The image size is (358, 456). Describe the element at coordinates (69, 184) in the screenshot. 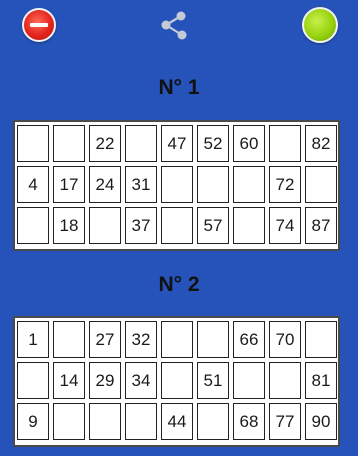

I see `number-cell: 17` at that location.